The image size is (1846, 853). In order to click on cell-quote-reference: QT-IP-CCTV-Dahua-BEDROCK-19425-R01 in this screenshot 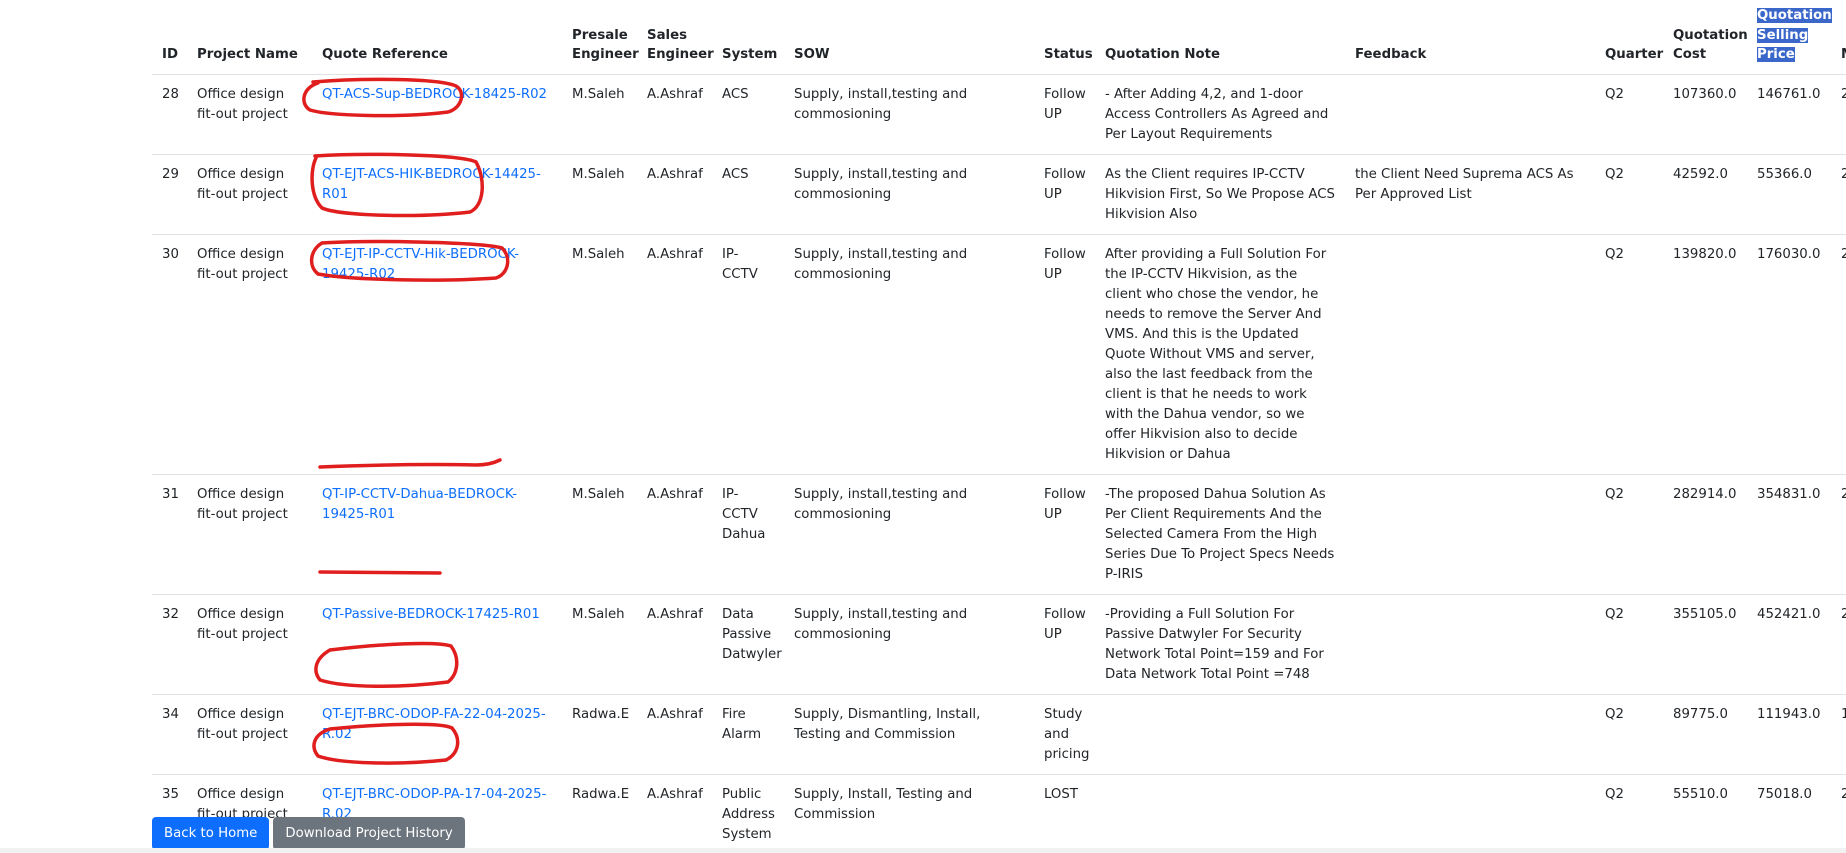, I will do `click(437, 534)`.